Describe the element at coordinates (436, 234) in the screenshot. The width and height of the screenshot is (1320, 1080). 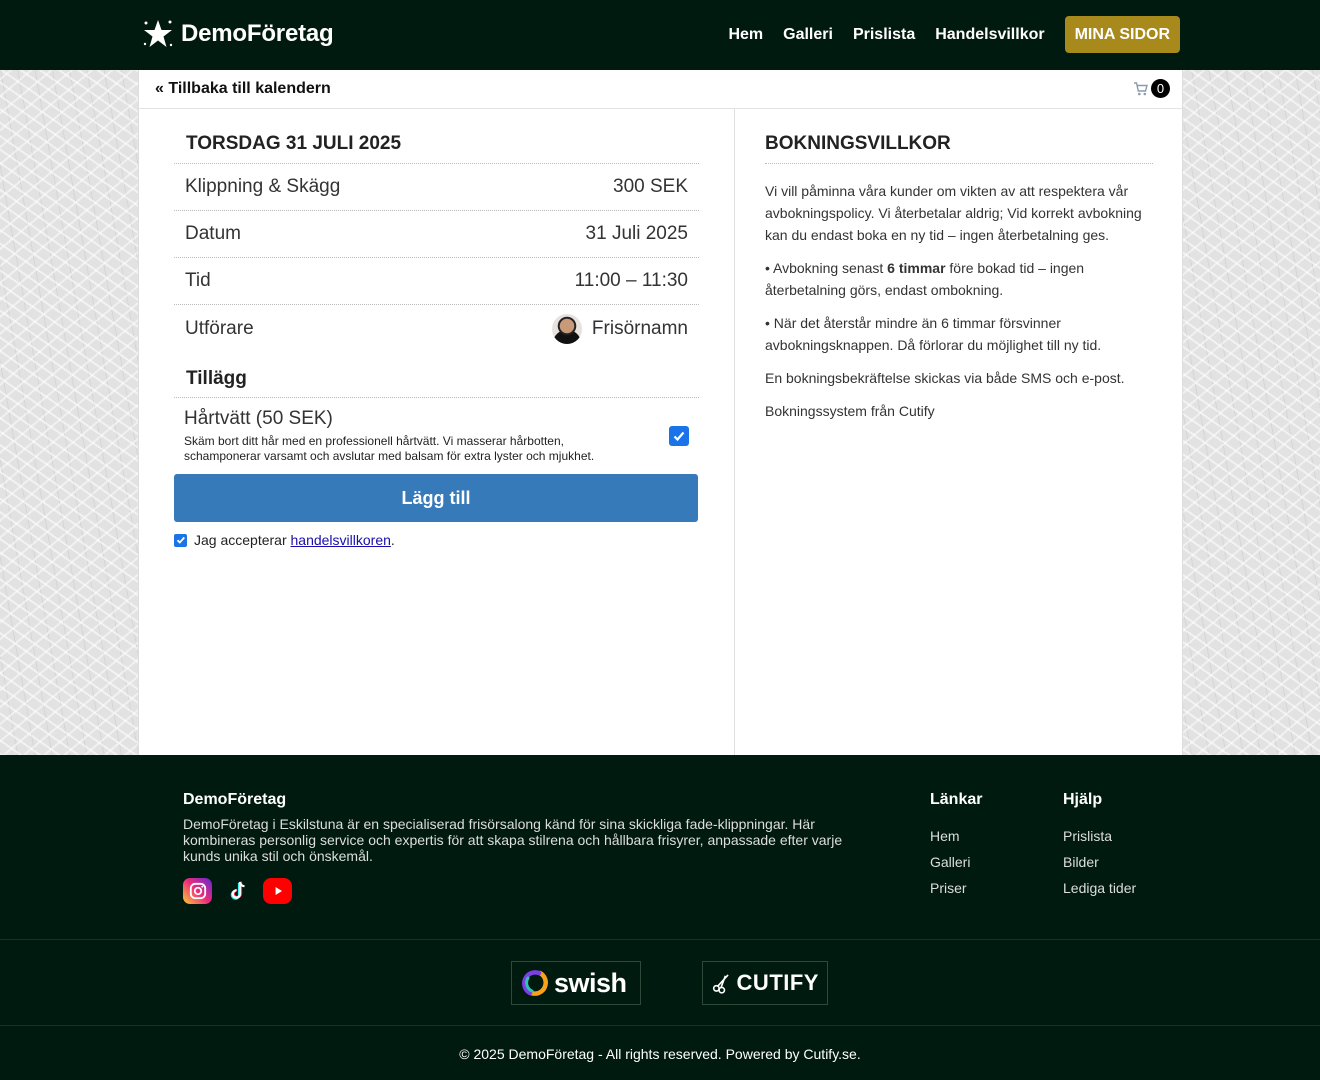
I see `date-row: Datum 31 Juli 2025` at that location.